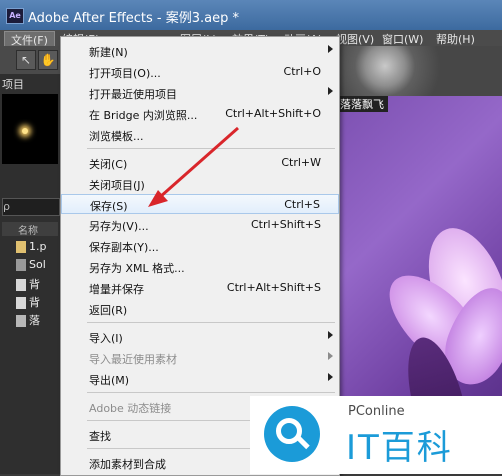 The image size is (502, 476). I want to click on pconline-watermark: PConline IT百科, so click(376, 435).